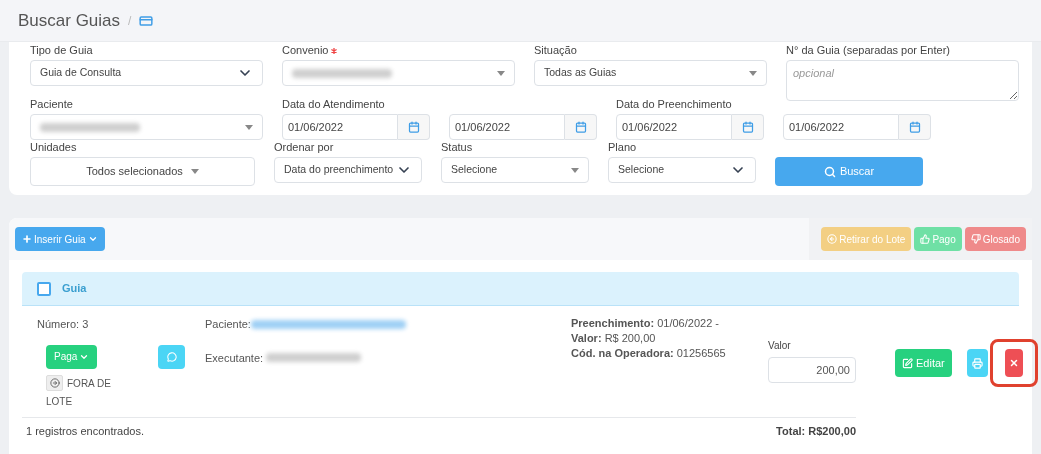 The width and height of the screenshot is (1041, 454). Describe the element at coordinates (51, 104) in the screenshot. I see `field-label: Paciente` at that location.